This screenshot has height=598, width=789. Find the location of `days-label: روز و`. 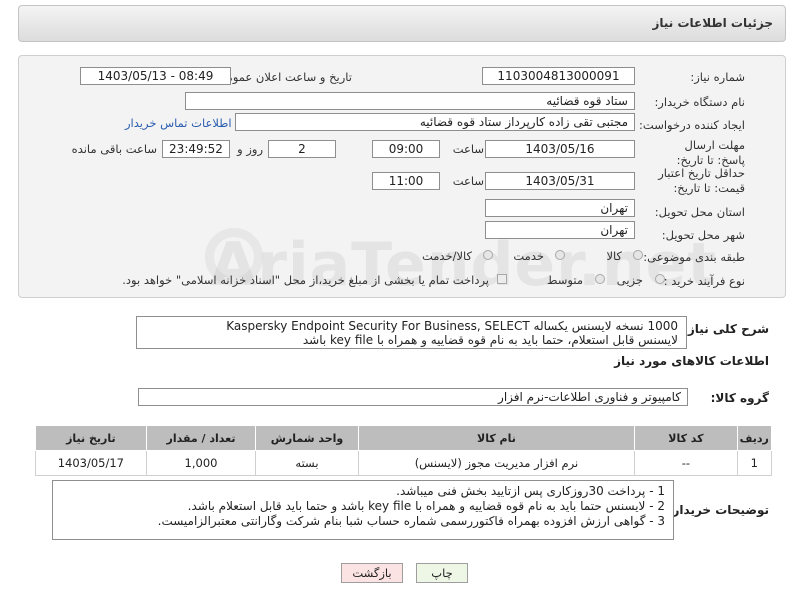

days-label: روز و is located at coordinates (250, 149).